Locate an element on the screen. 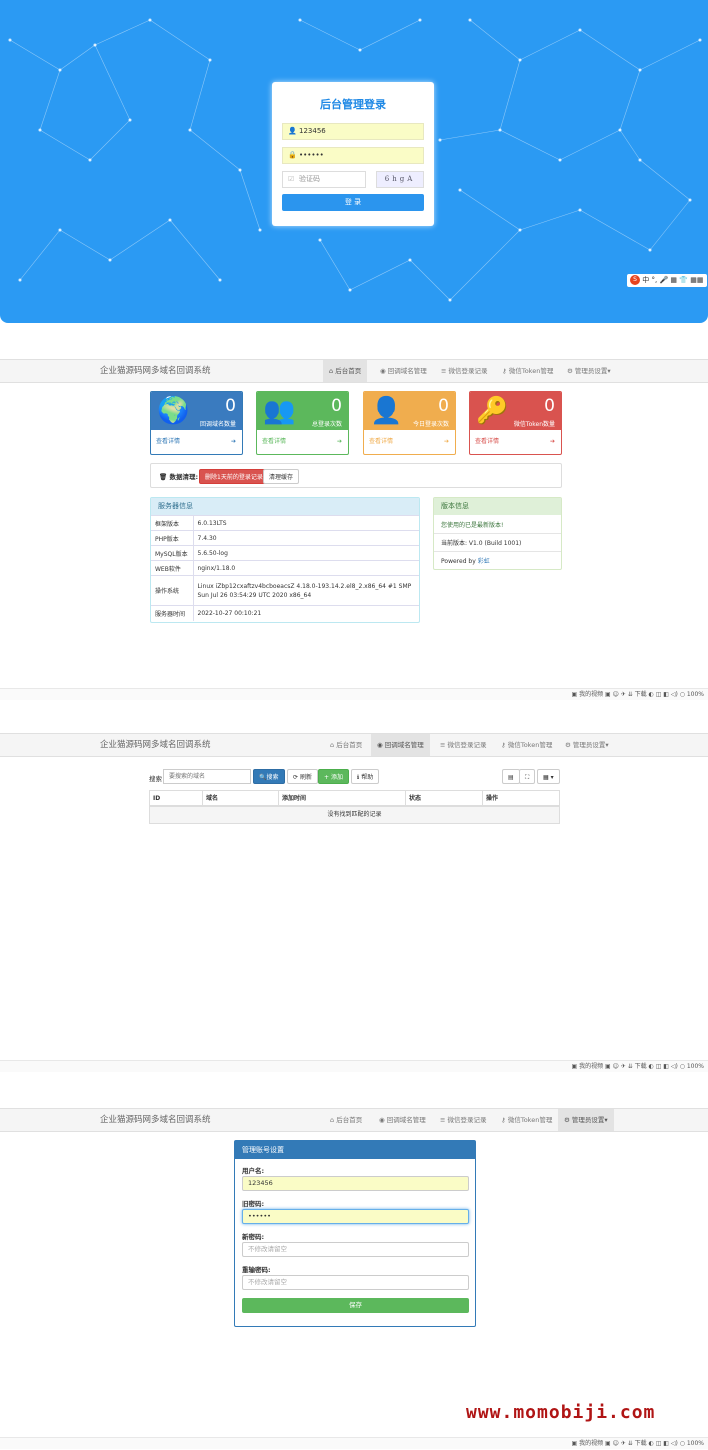 The width and height of the screenshot is (708, 1450). stat-card-logins: 👥 0 总登录次数 查看详情 ➔ is located at coordinates (302, 423).